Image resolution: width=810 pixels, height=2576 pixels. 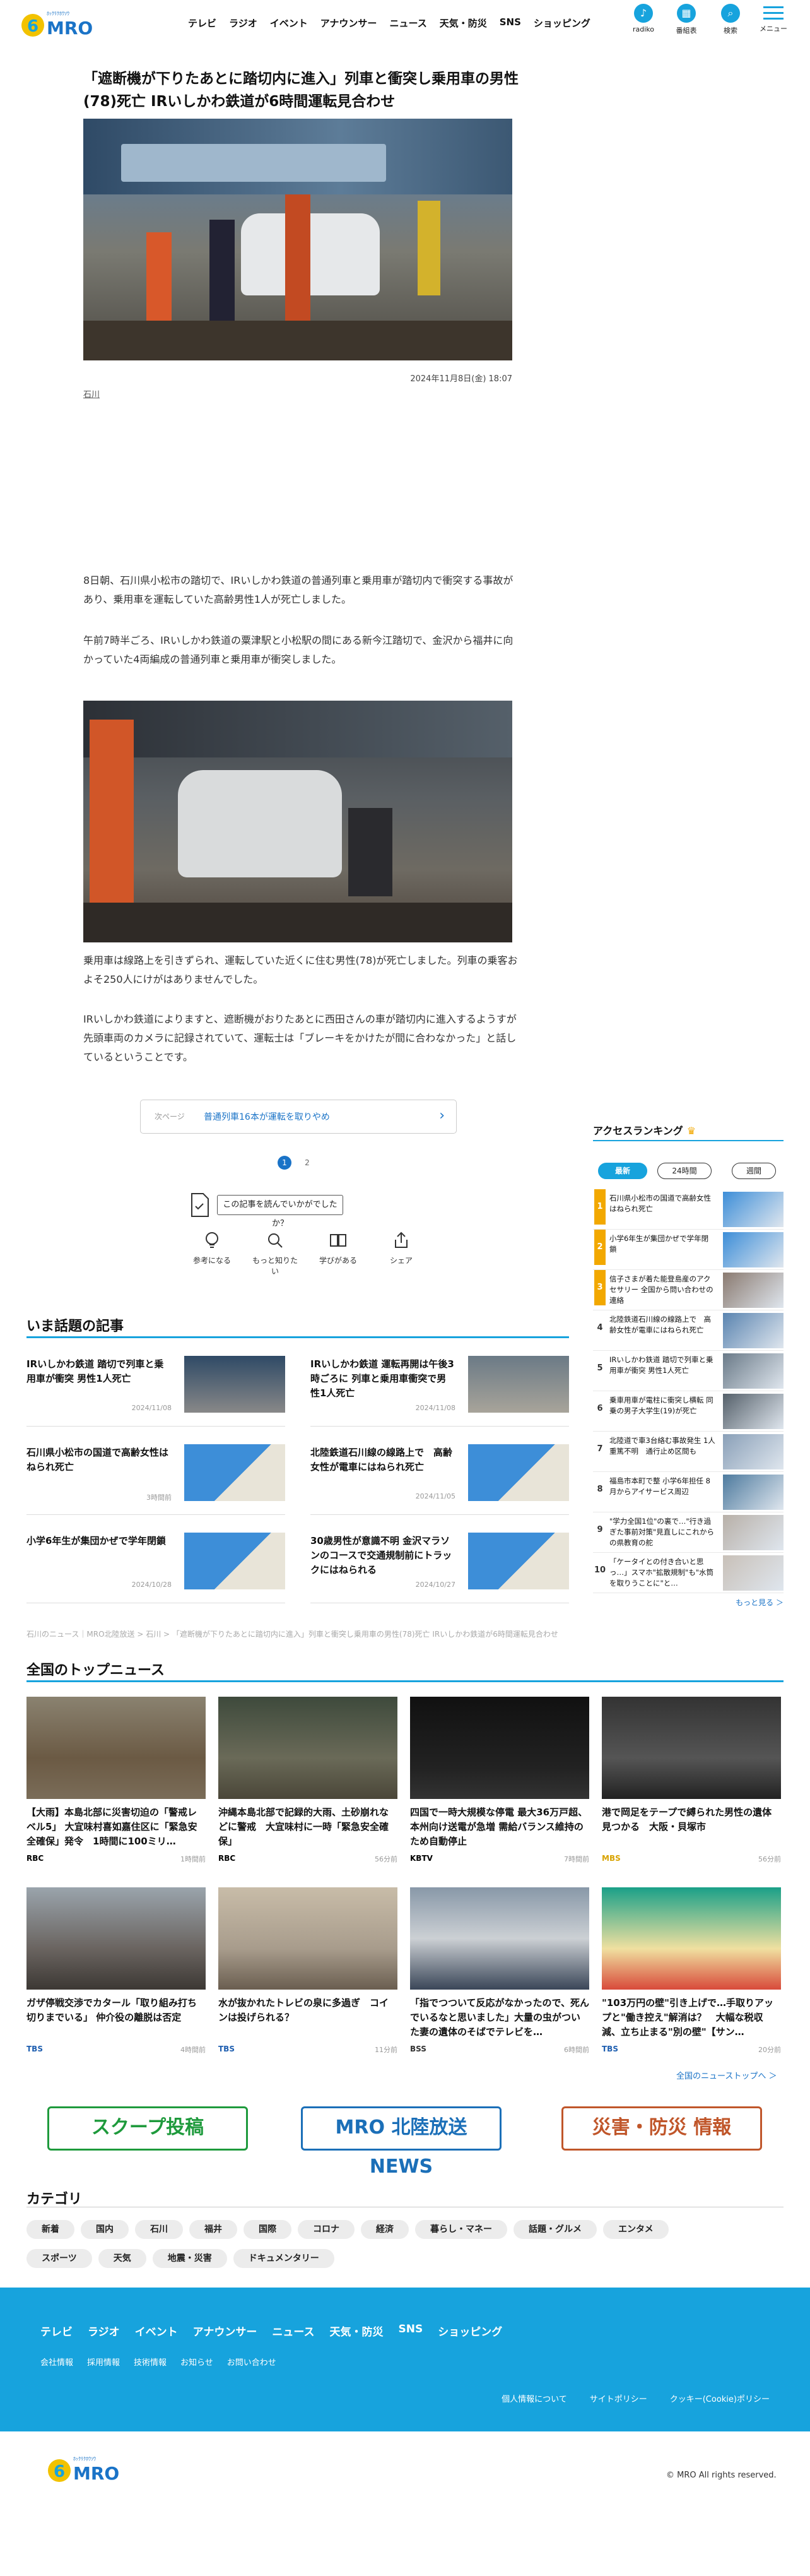 What do you see at coordinates (722, 2475) in the screenshot?
I see `copyright: © MRO All rights reserved.` at bounding box center [722, 2475].